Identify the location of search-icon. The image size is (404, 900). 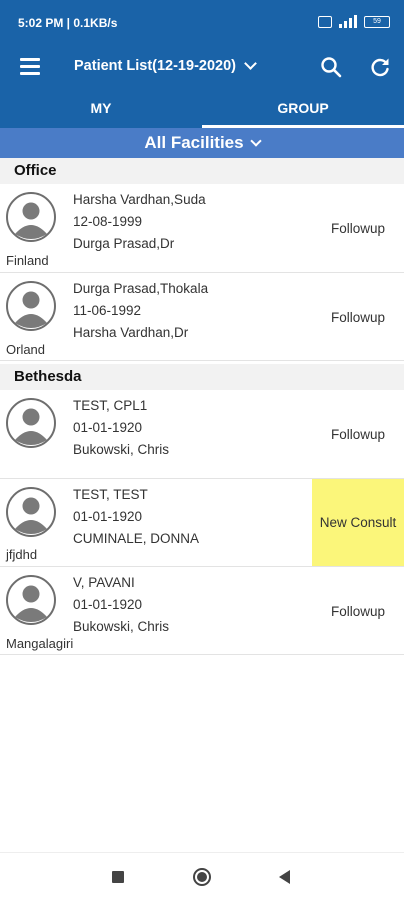
(331, 67).